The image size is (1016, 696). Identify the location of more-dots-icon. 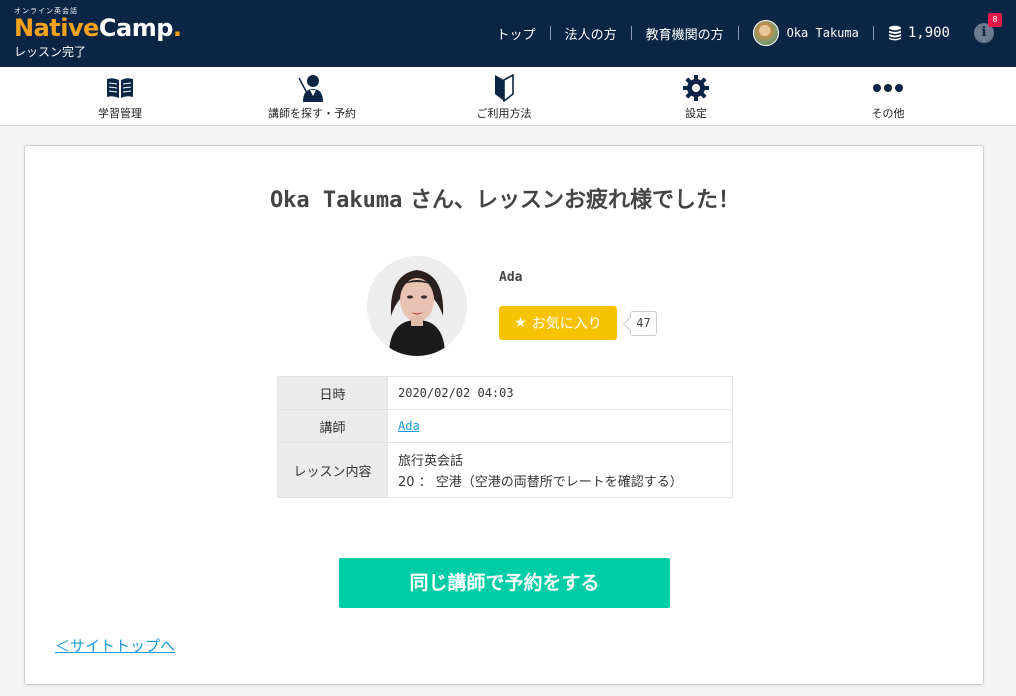
(888, 88).